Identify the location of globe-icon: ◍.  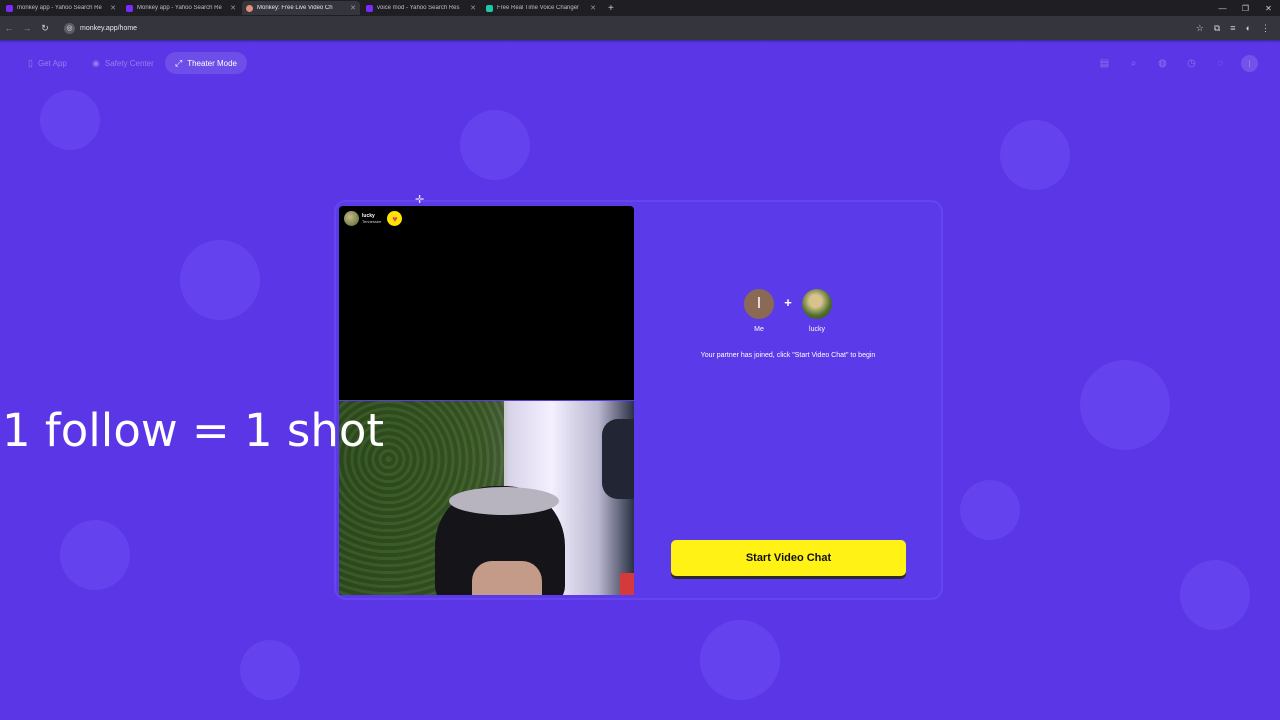
(1162, 63).